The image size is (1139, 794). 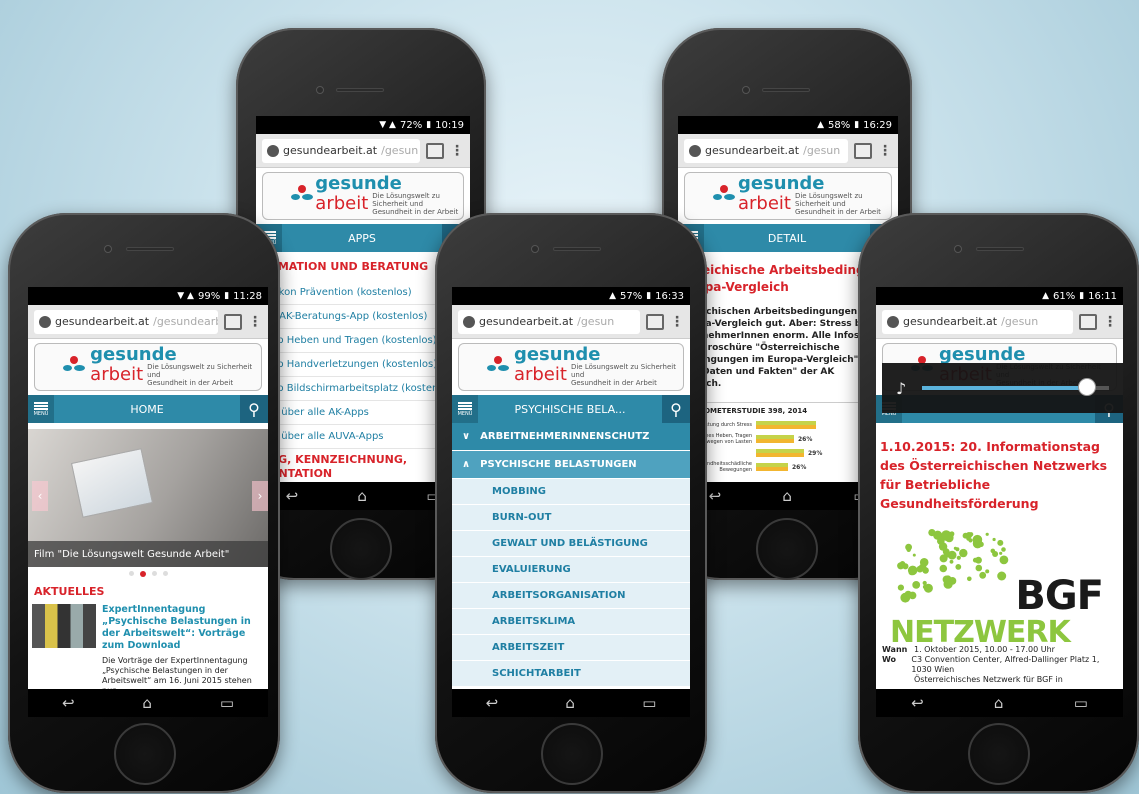 What do you see at coordinates (764, 203) in the screenshot?
I see `logo-word2: arbeit` at bounding box center [764, 203].